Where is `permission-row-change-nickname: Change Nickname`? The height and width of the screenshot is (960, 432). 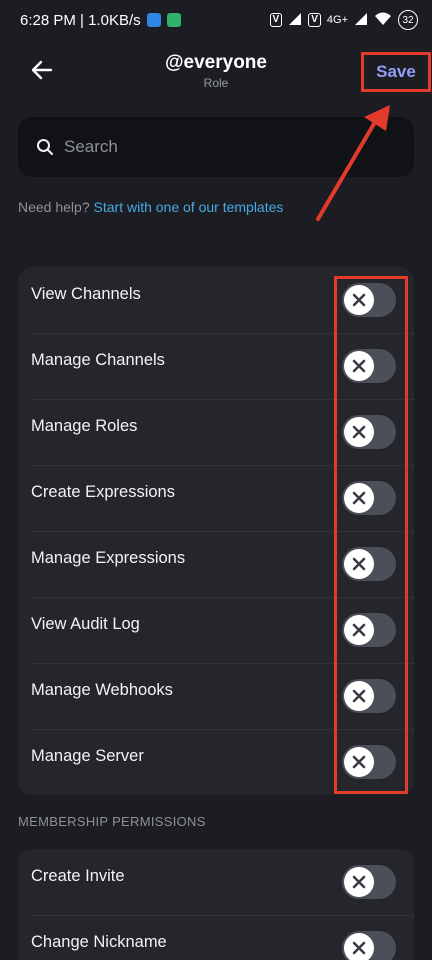 permission-row-change-nickname: Change Nickname is located at coordinates (216, 937).